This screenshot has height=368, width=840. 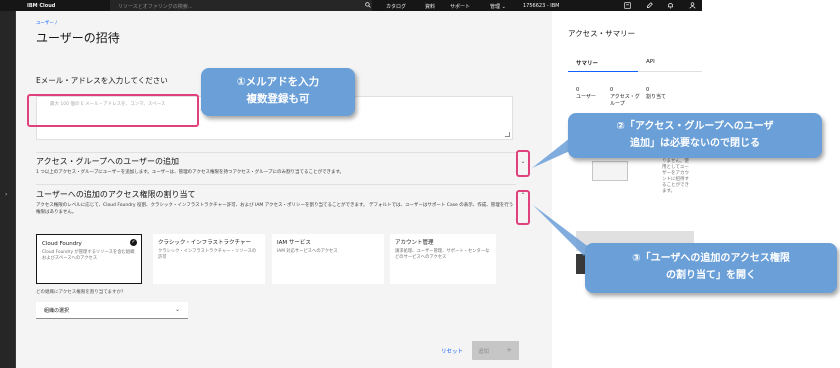 What do you see at coordinates (442, 254) in the screenshot?
I see `card-description: 請求処理、ユーザー管理、サポート・センターなどのサービスへのアクセス` at bounding box center [442, 254].